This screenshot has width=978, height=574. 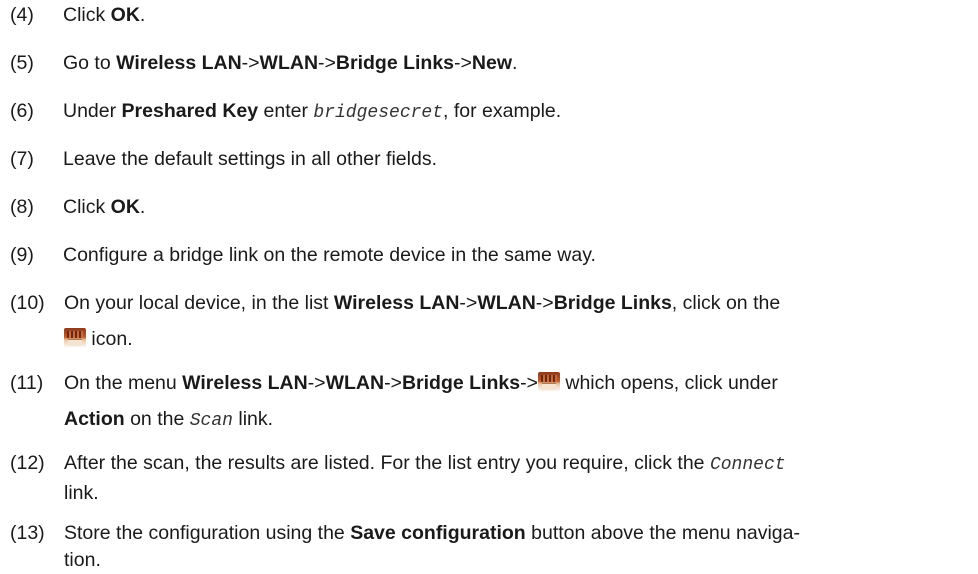 I want to click on preshared-key-label: Preshared Key, so click(x=190, y=111).